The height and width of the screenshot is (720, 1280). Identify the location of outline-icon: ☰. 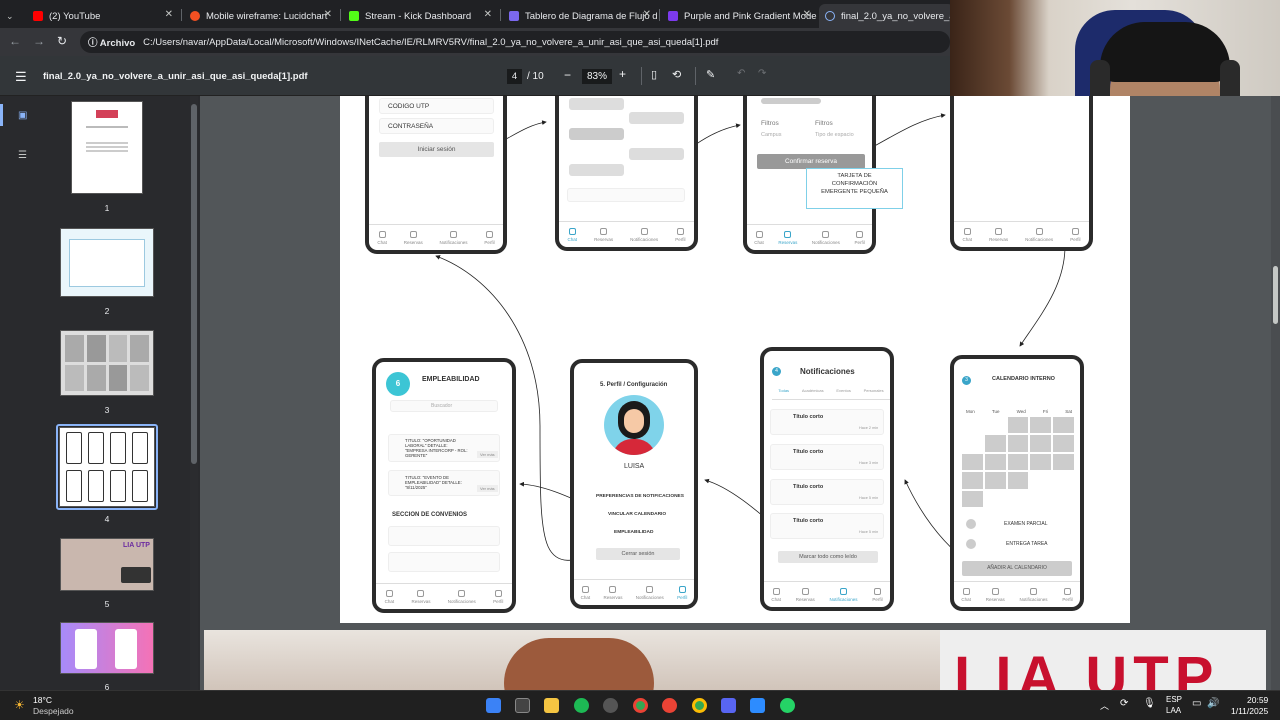
(22, 155).